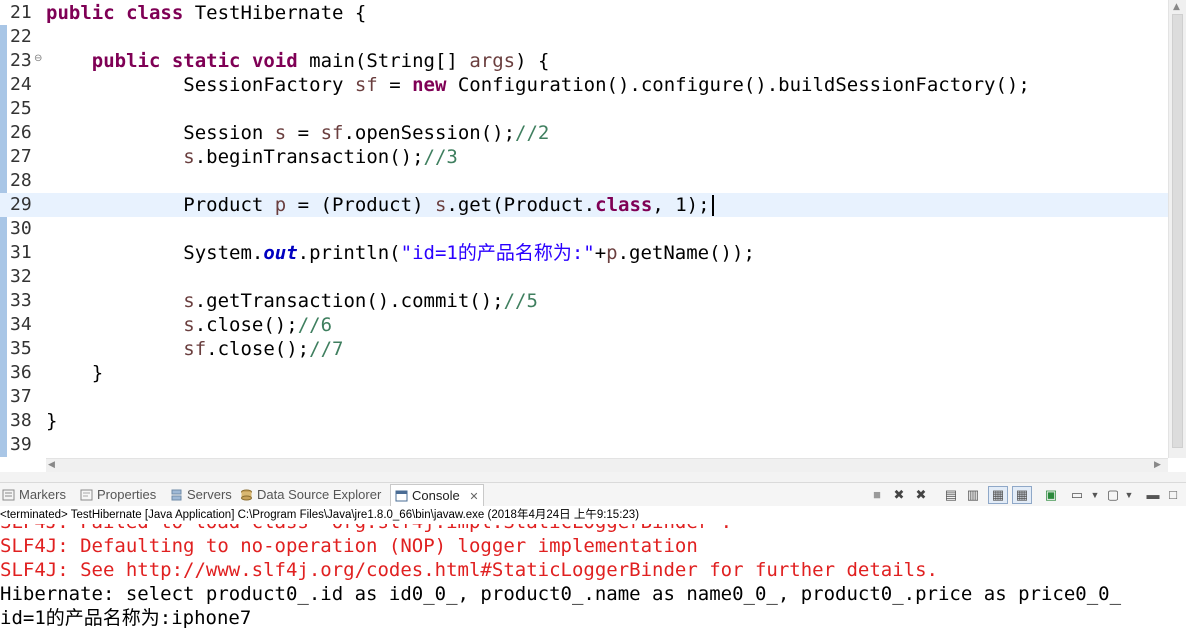  I want to click on code-line: 30, so click(584, 229).